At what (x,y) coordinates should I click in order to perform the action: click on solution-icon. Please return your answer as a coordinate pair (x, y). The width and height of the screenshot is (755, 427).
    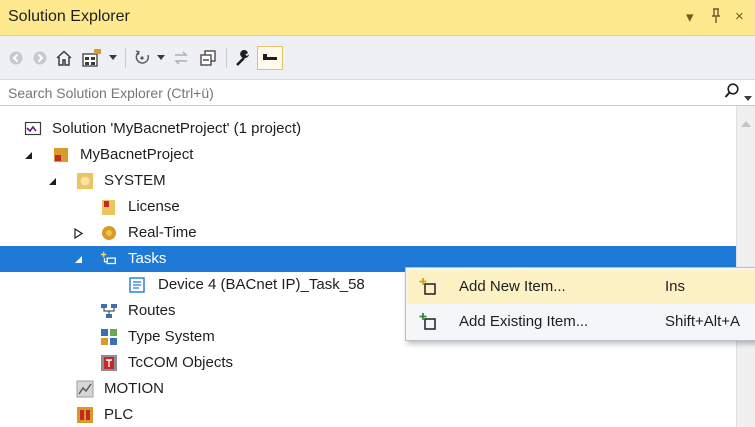
    Looking at the image, I should click on (33, 129).